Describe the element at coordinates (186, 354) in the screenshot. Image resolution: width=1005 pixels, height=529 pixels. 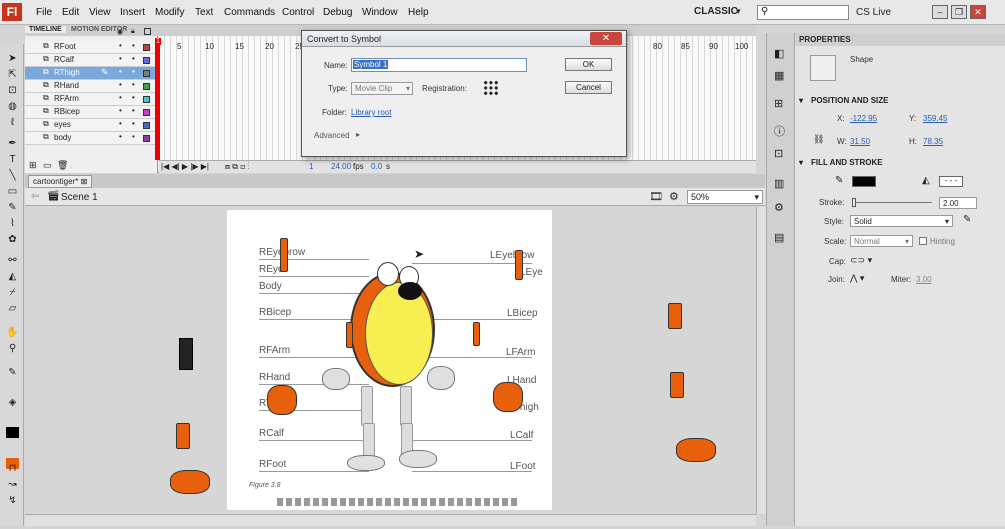
I see `selected-rthigh-shape` at that location.